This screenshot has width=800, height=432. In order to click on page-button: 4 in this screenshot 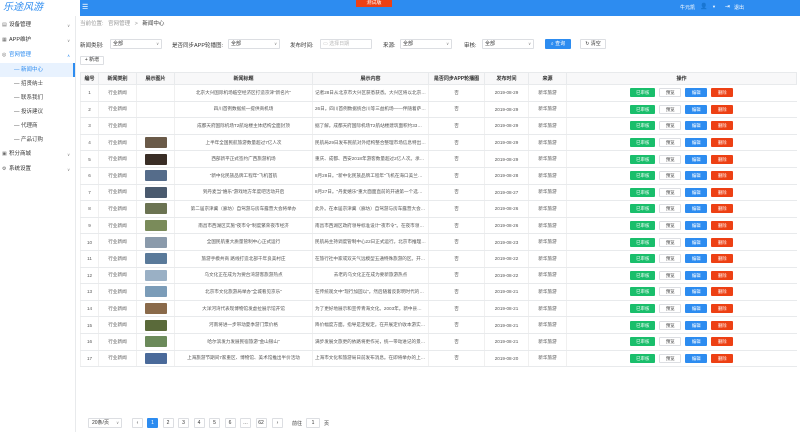, I will do `click(199, 423)`.